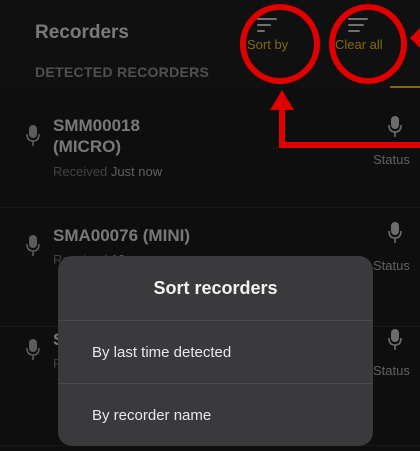 The width and height of the screenshot is (420, 451). What do you see at coordinates (215, 415) in the screenshot?
I see `sort-option-recorder-name: By recorder name` at bounding box center [215, 415].